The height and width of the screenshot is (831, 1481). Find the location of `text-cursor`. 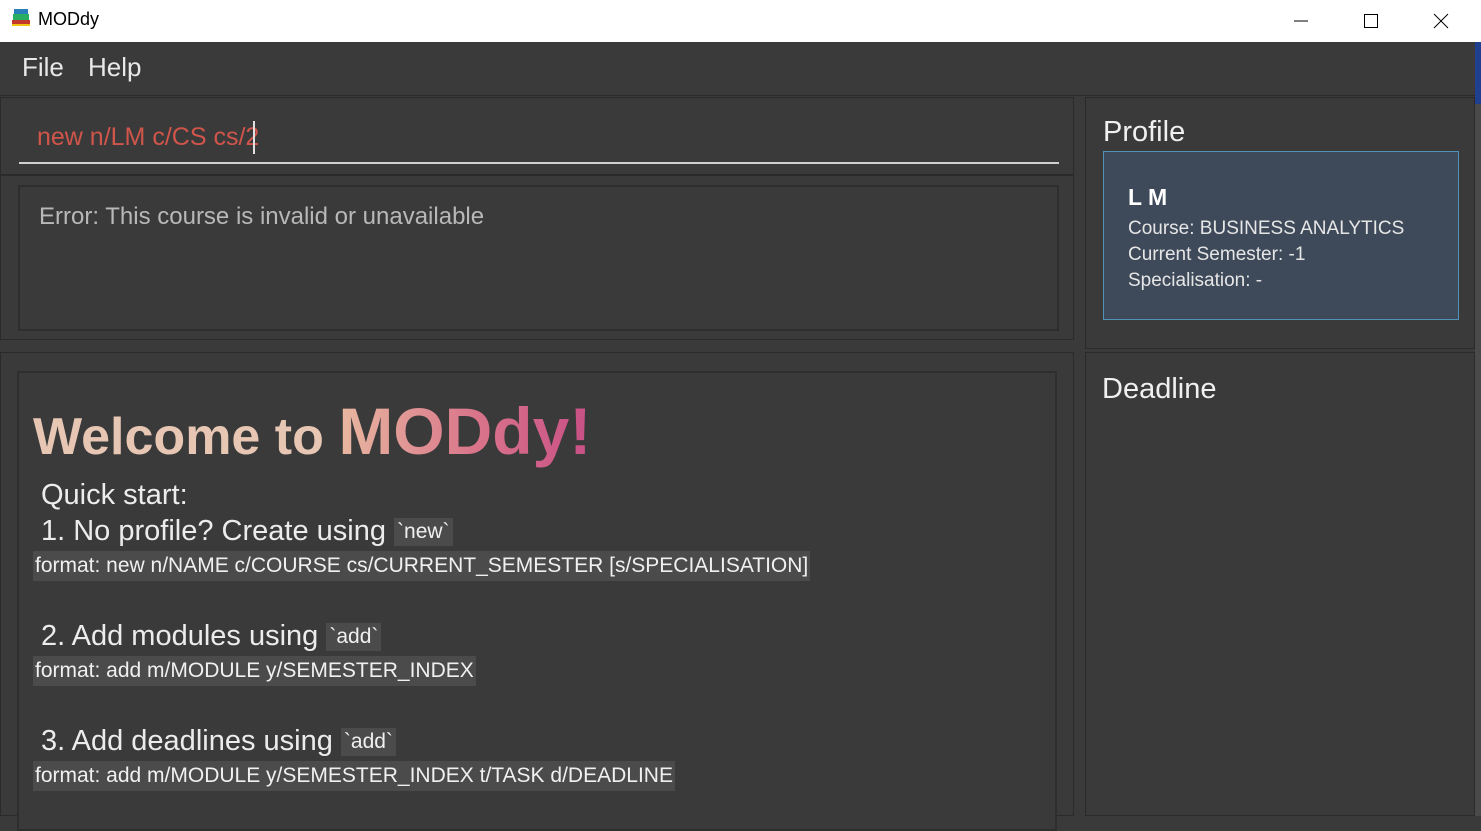

text-cursor is located at coordinates (254, 137).